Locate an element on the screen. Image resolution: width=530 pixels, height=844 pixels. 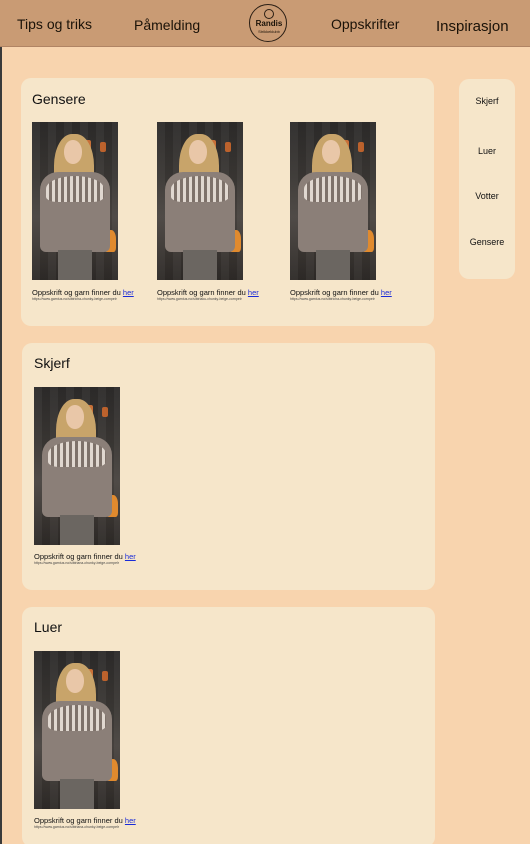
section-title: Luer is located at coordinates (48, 627).